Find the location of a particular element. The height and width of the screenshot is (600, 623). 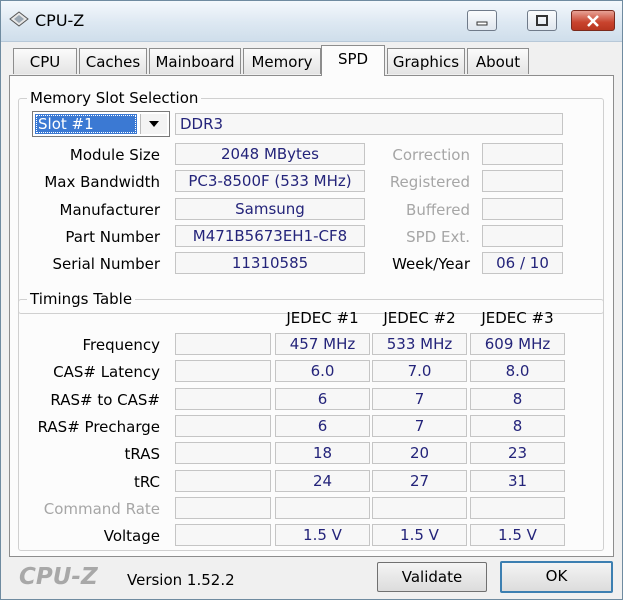

timing-row-label: CAS# Latency is located at coordinates (106, 372).